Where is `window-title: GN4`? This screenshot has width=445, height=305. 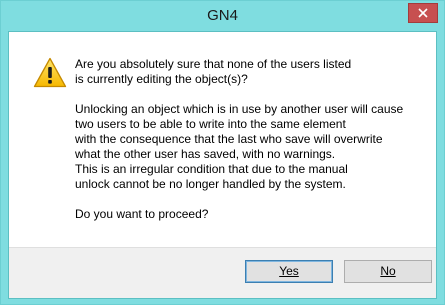 window-title: GN4 is located at coordinates (222, 15).